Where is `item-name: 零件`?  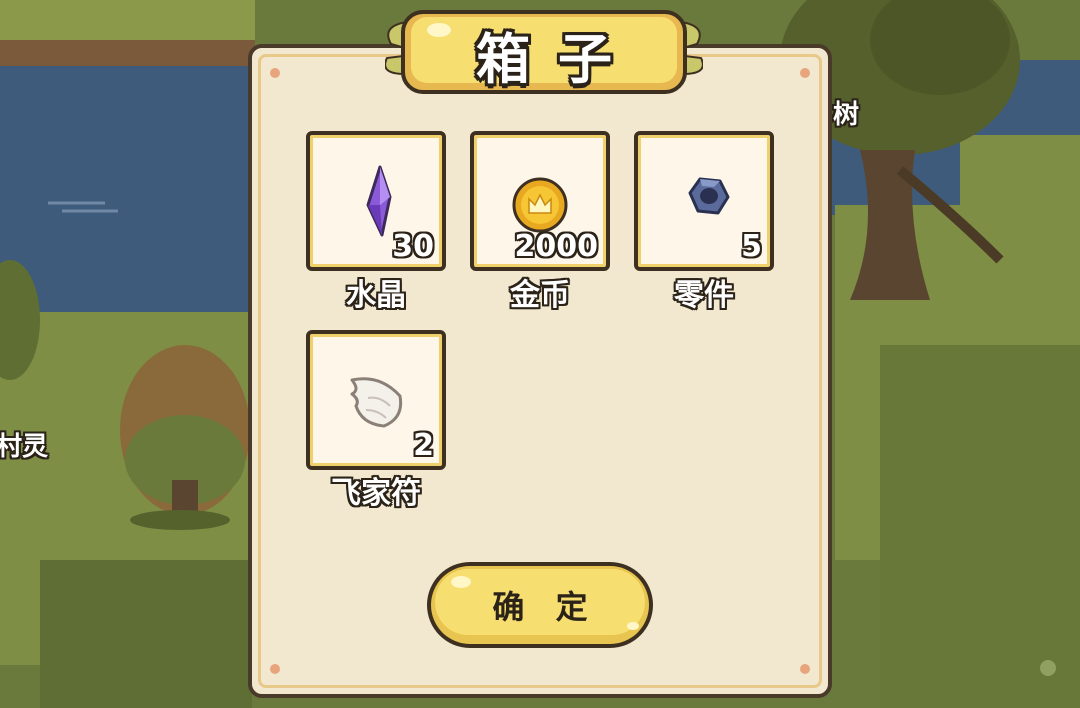
item-name: 零件 is located at coordinates (704, 295).